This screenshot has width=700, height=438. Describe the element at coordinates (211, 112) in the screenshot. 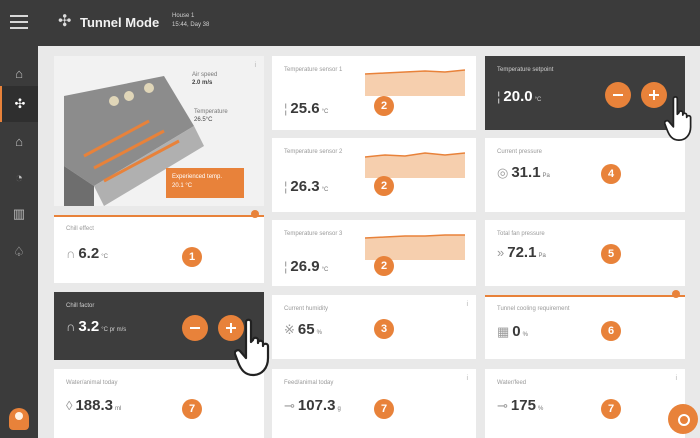

I see `temperature-label: Temperature` at that location.